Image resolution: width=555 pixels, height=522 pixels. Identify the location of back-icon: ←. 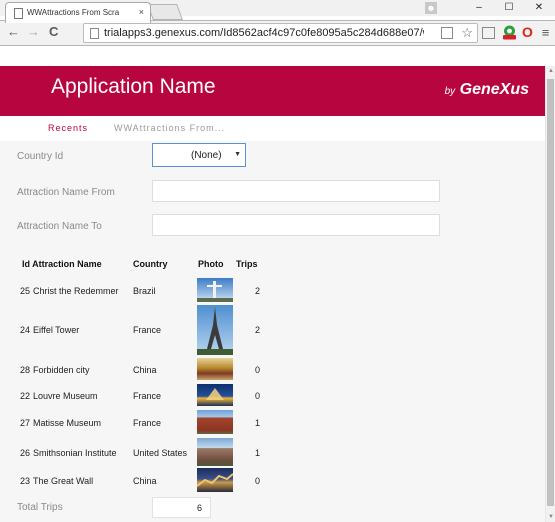
(13, 32).